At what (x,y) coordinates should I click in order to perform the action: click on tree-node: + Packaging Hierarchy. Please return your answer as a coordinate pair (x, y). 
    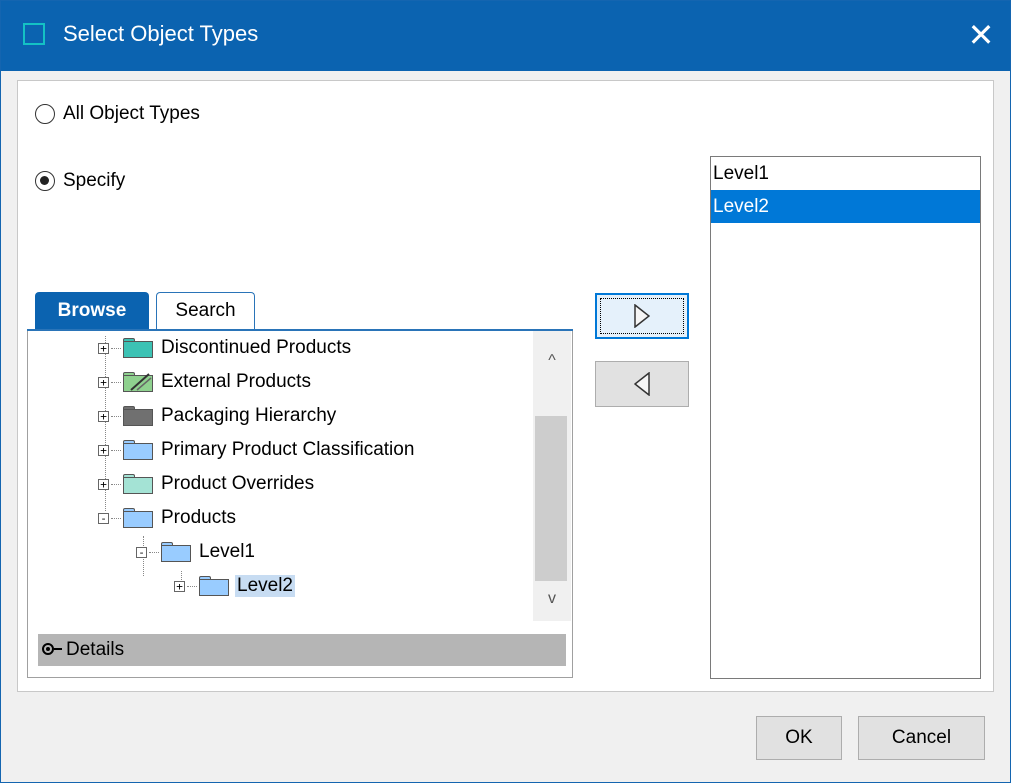
    Looking at the image, I should click on (218, 416).